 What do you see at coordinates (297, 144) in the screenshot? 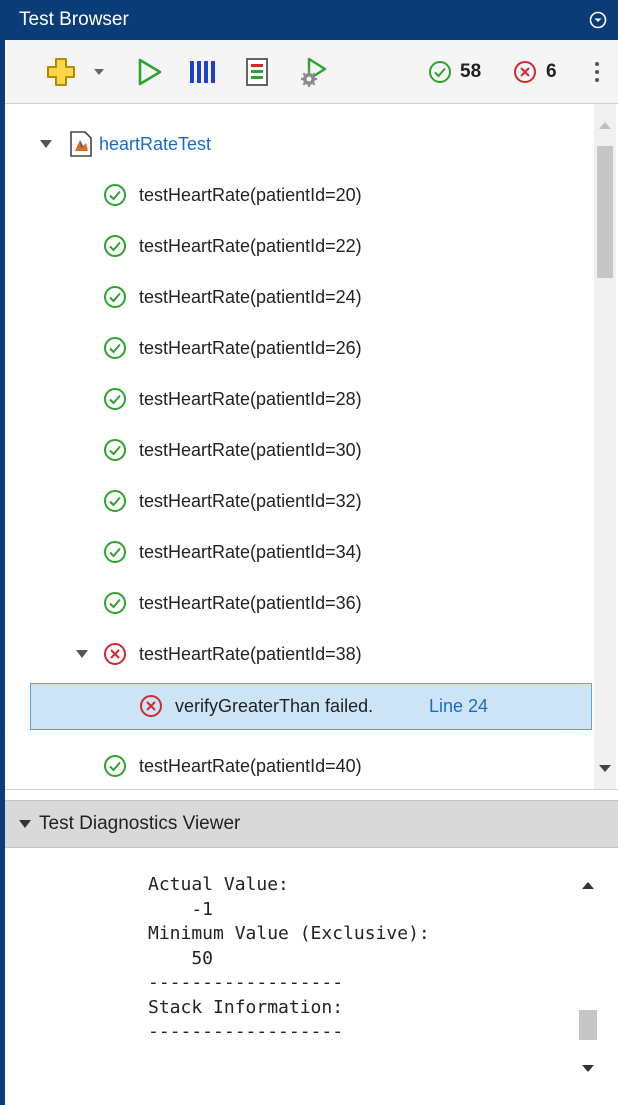
I see `tree-root-heartratetest: heartRateTest` at bounding box center [297, 144].